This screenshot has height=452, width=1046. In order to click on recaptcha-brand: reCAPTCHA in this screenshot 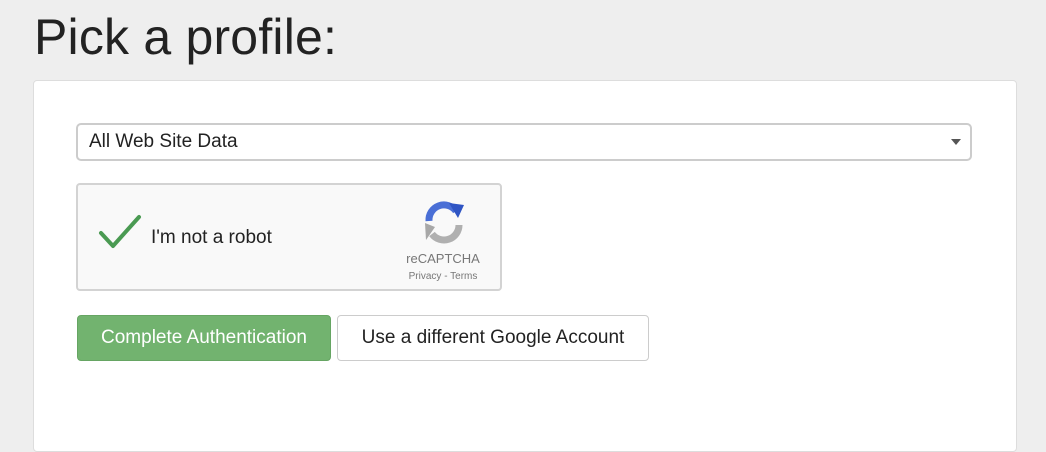, I will do `click(443, 258)`.